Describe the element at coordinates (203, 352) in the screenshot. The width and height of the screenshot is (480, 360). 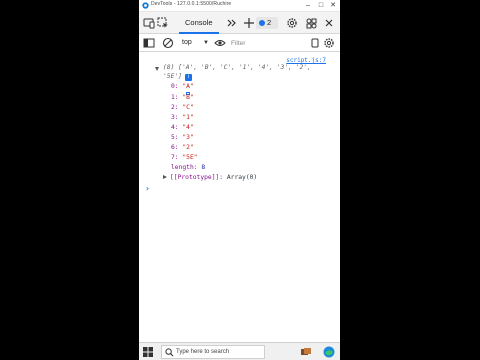
I see `search-label: Type here to search` at that location.